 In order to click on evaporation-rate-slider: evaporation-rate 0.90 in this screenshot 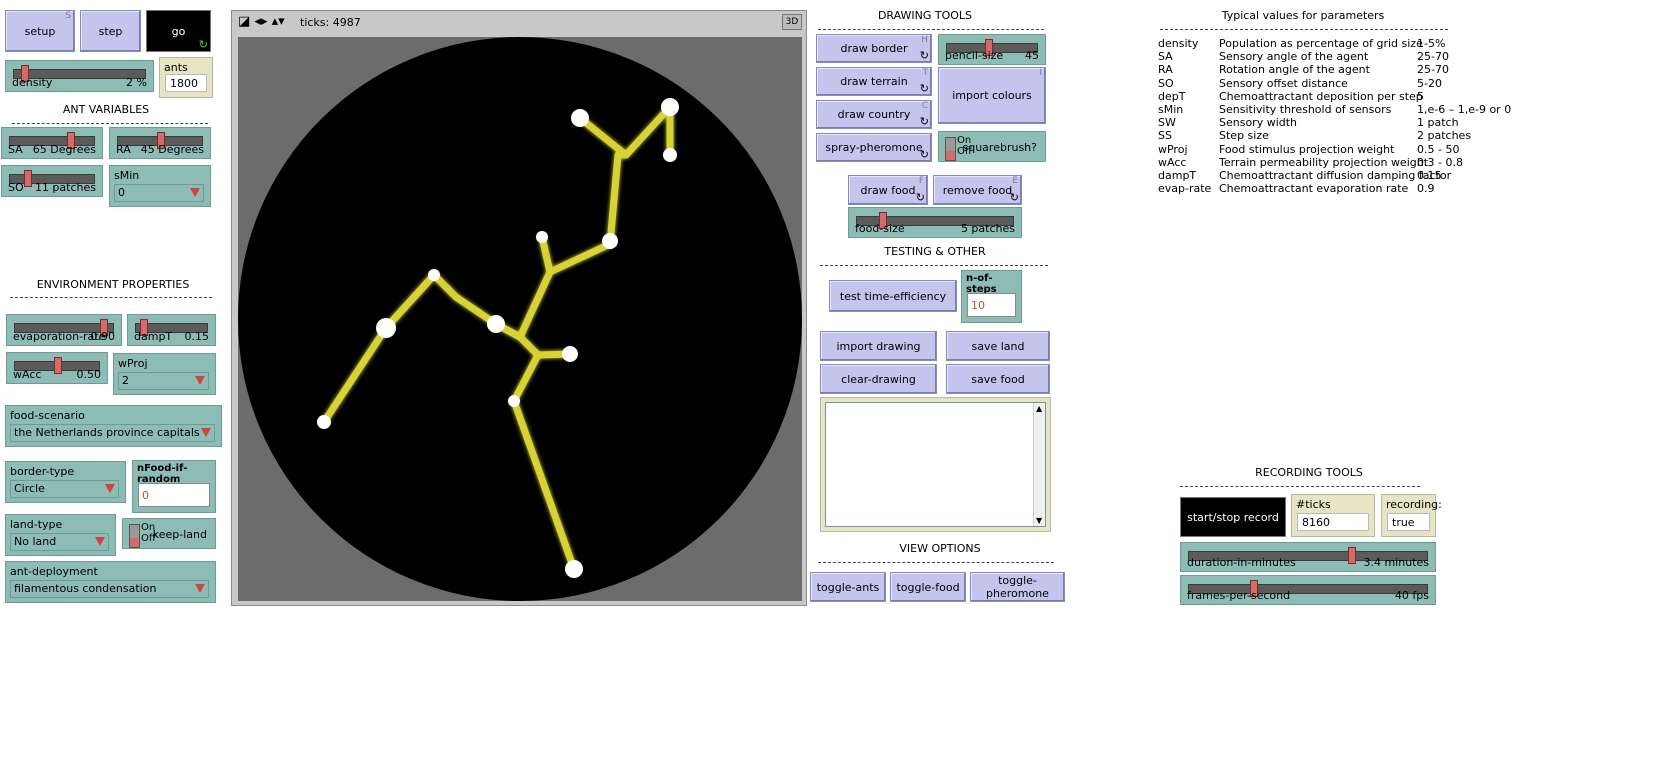, I will do `click(64, 330)`.